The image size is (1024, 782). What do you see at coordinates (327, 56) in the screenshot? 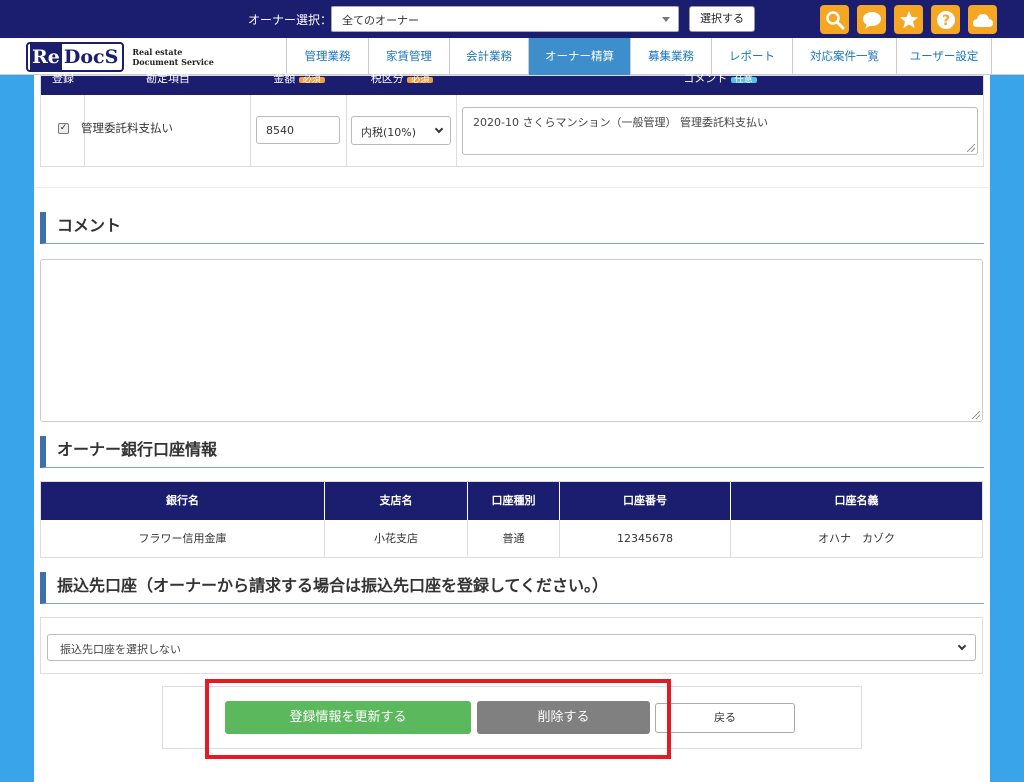
I see `nav-item-management: 管理業務` at bounding box center [327, 56].